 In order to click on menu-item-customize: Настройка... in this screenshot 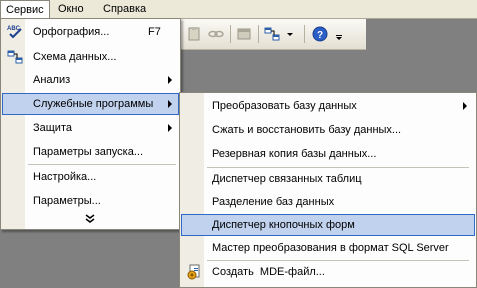, I will do `click(90, 177)`.